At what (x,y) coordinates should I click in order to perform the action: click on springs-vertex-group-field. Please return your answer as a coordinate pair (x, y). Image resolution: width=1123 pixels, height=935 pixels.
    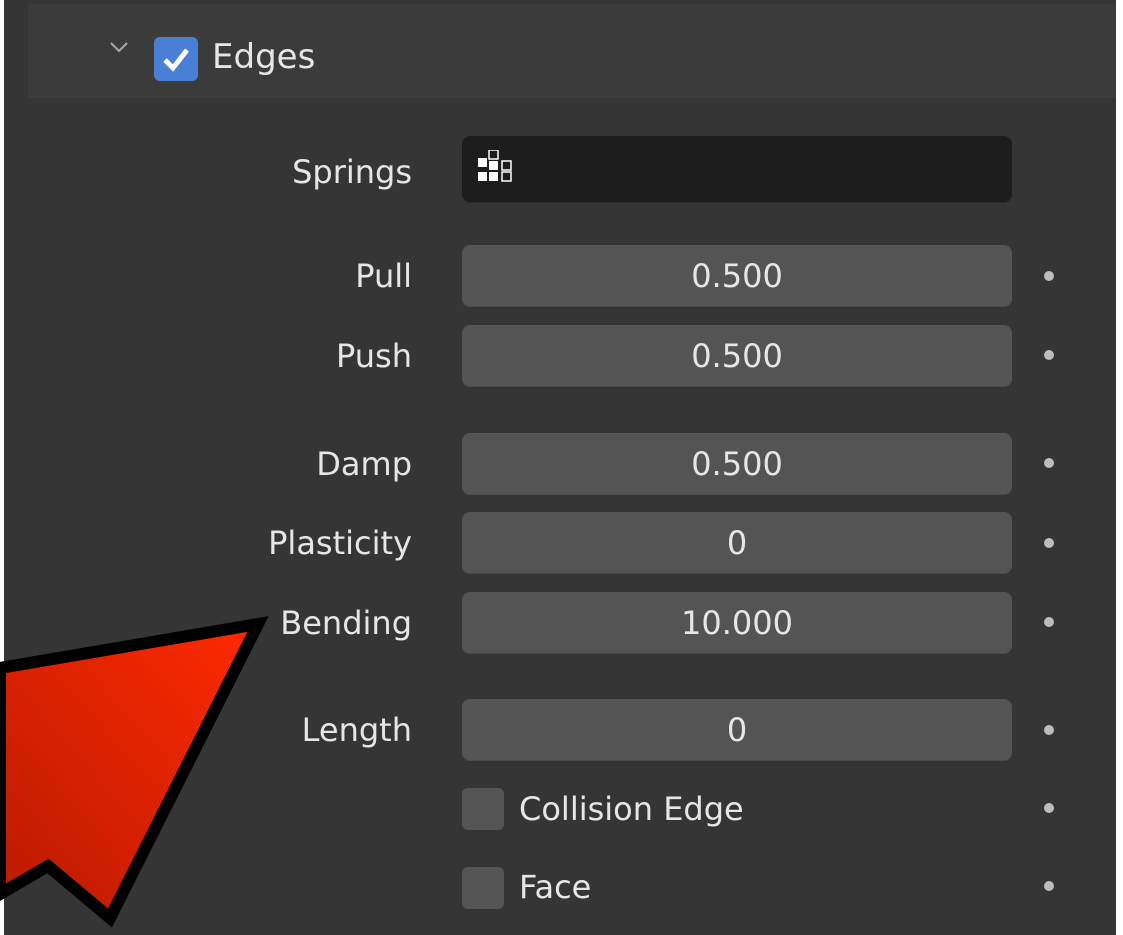
    Looking at the image, I should click on (737, 169).